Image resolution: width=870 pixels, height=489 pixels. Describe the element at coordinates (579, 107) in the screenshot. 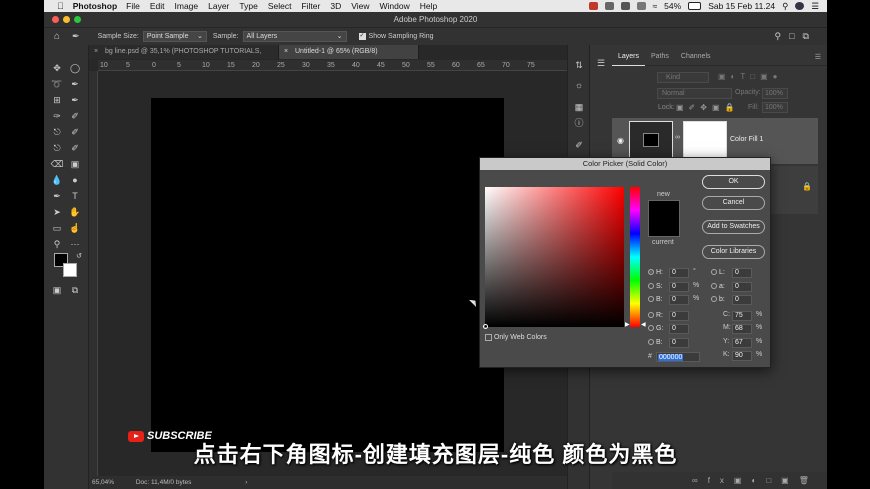

I see `adjustments-panel-icon: ▦` at that location.